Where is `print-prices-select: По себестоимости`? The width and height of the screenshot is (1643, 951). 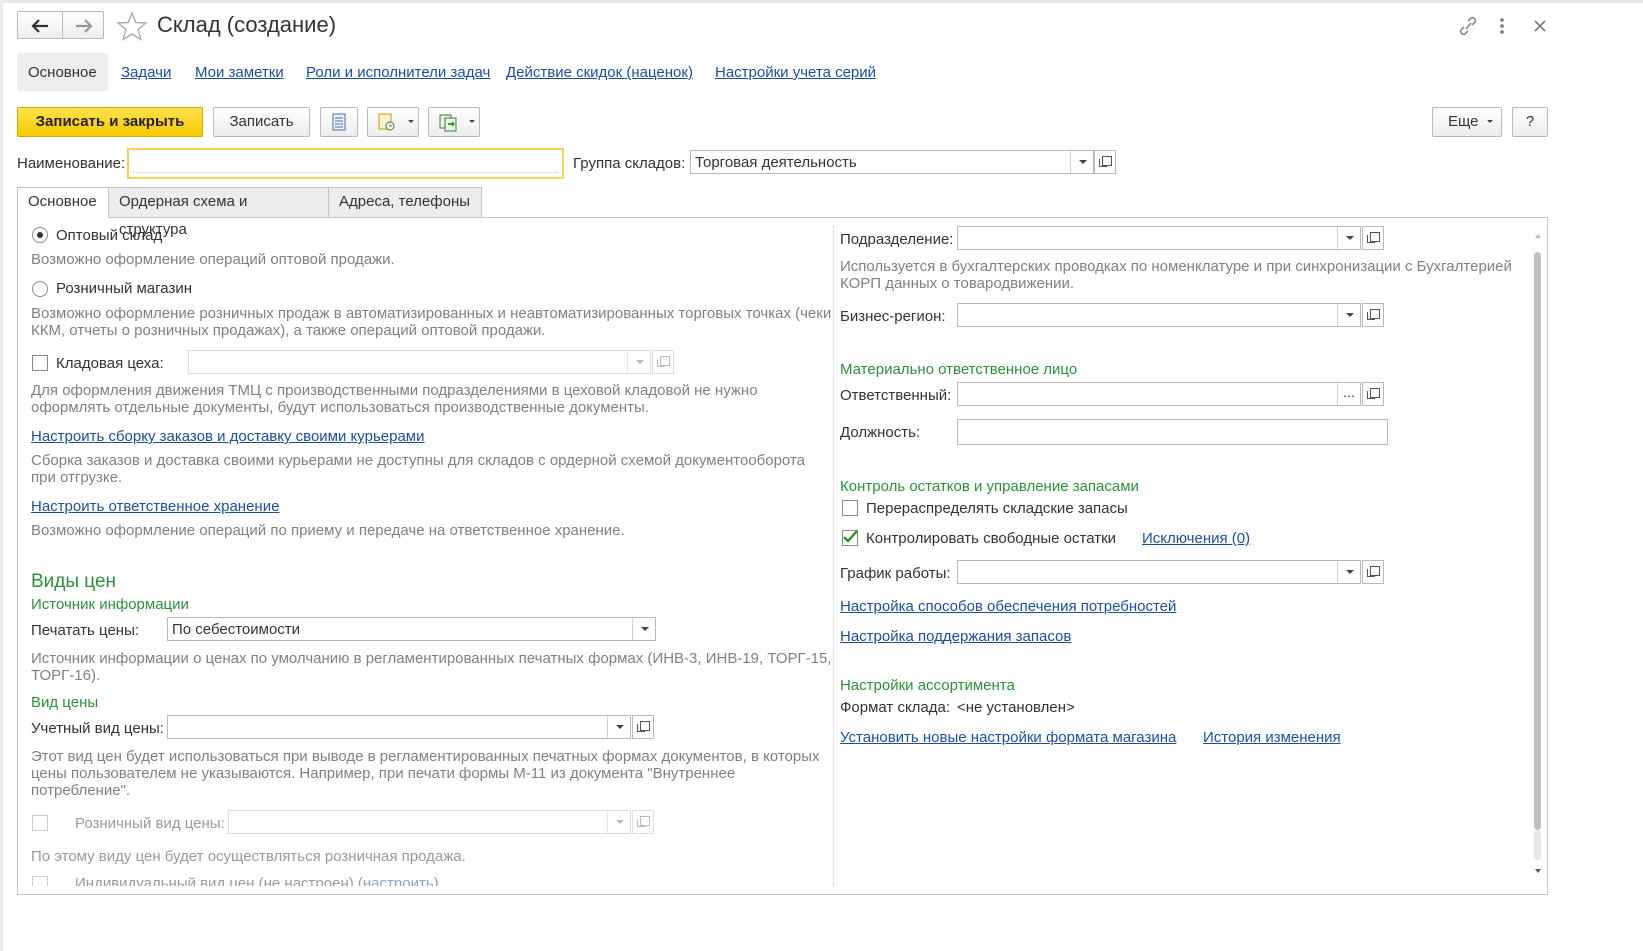 print-prices-select: По себестоимости is located at coordinates (411, 629).